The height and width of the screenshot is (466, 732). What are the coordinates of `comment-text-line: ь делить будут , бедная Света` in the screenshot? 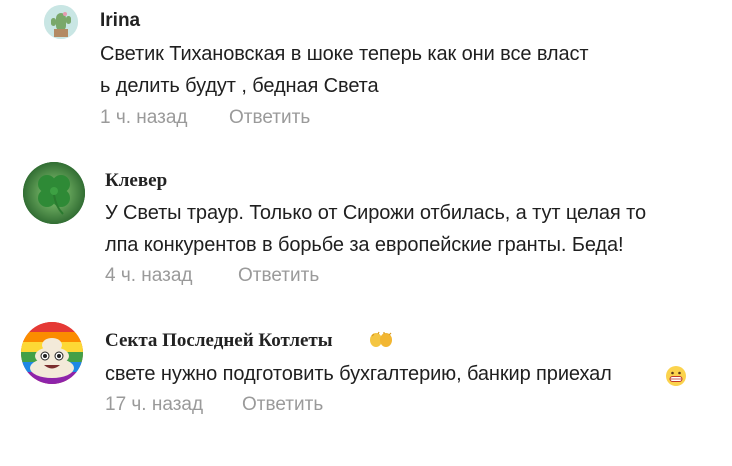 It's located at (239, 86).